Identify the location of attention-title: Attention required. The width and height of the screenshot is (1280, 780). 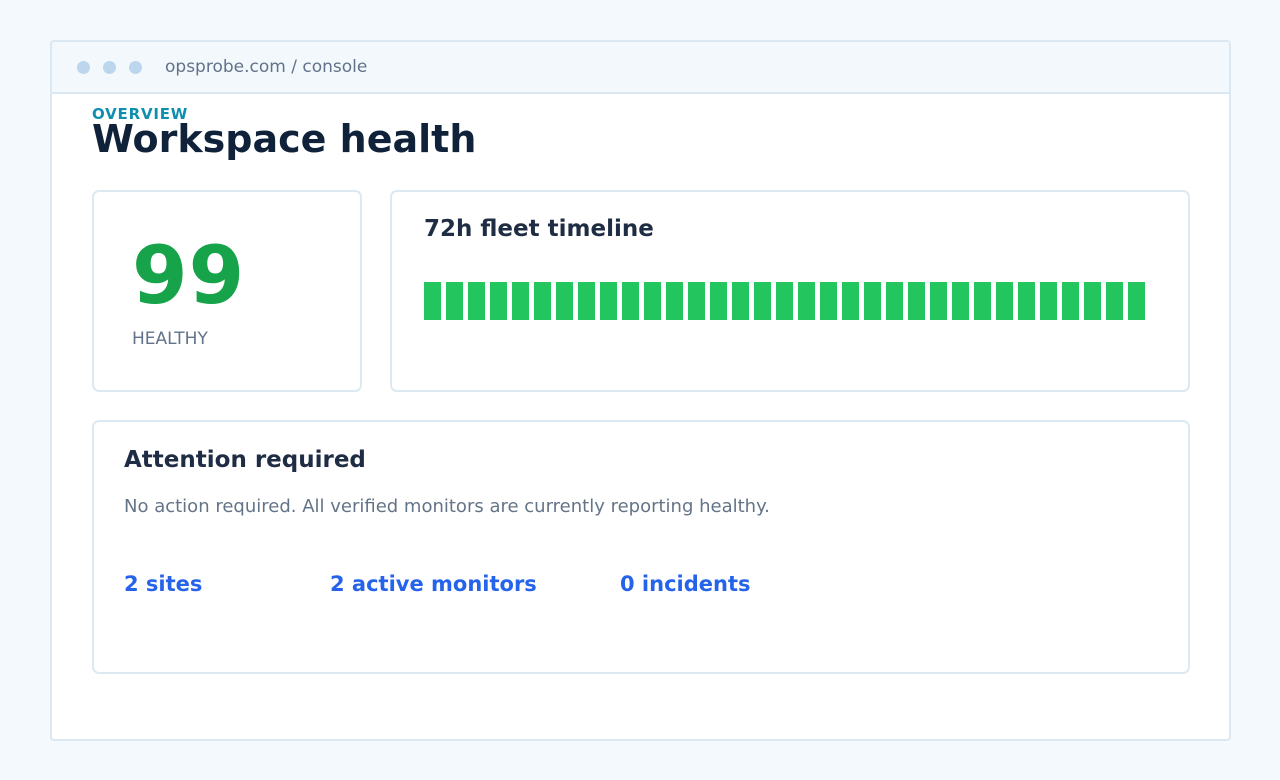
(245, 460).